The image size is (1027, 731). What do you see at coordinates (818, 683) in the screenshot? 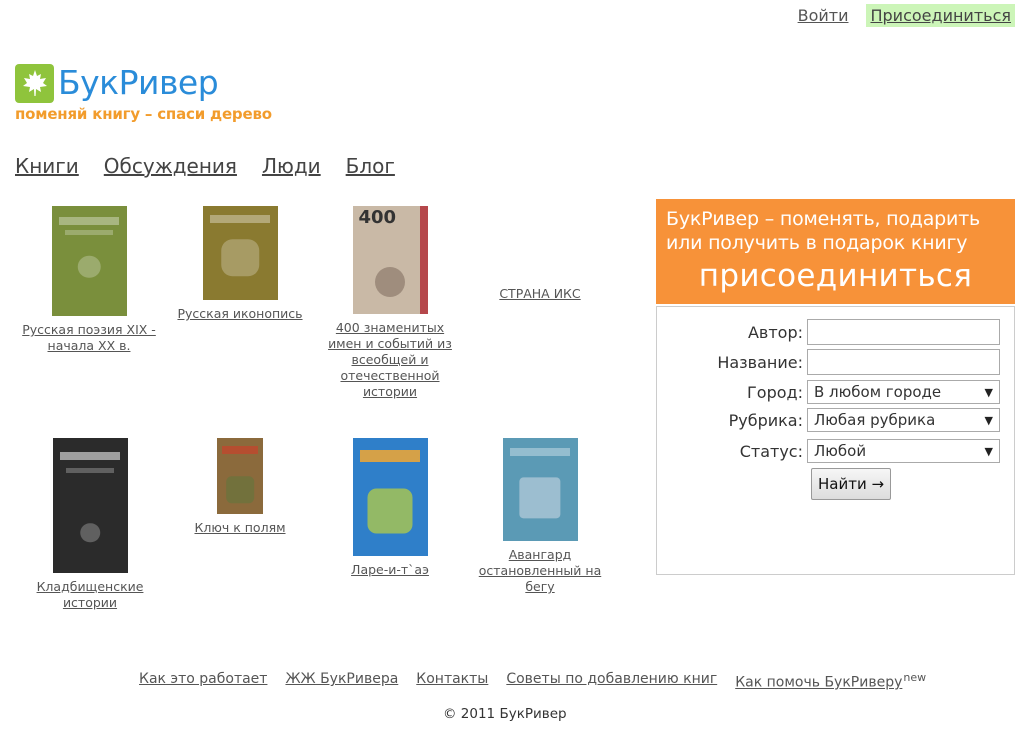
I see `footer-help: Как помочь БукРиверу` at bounding box center [818, 683].